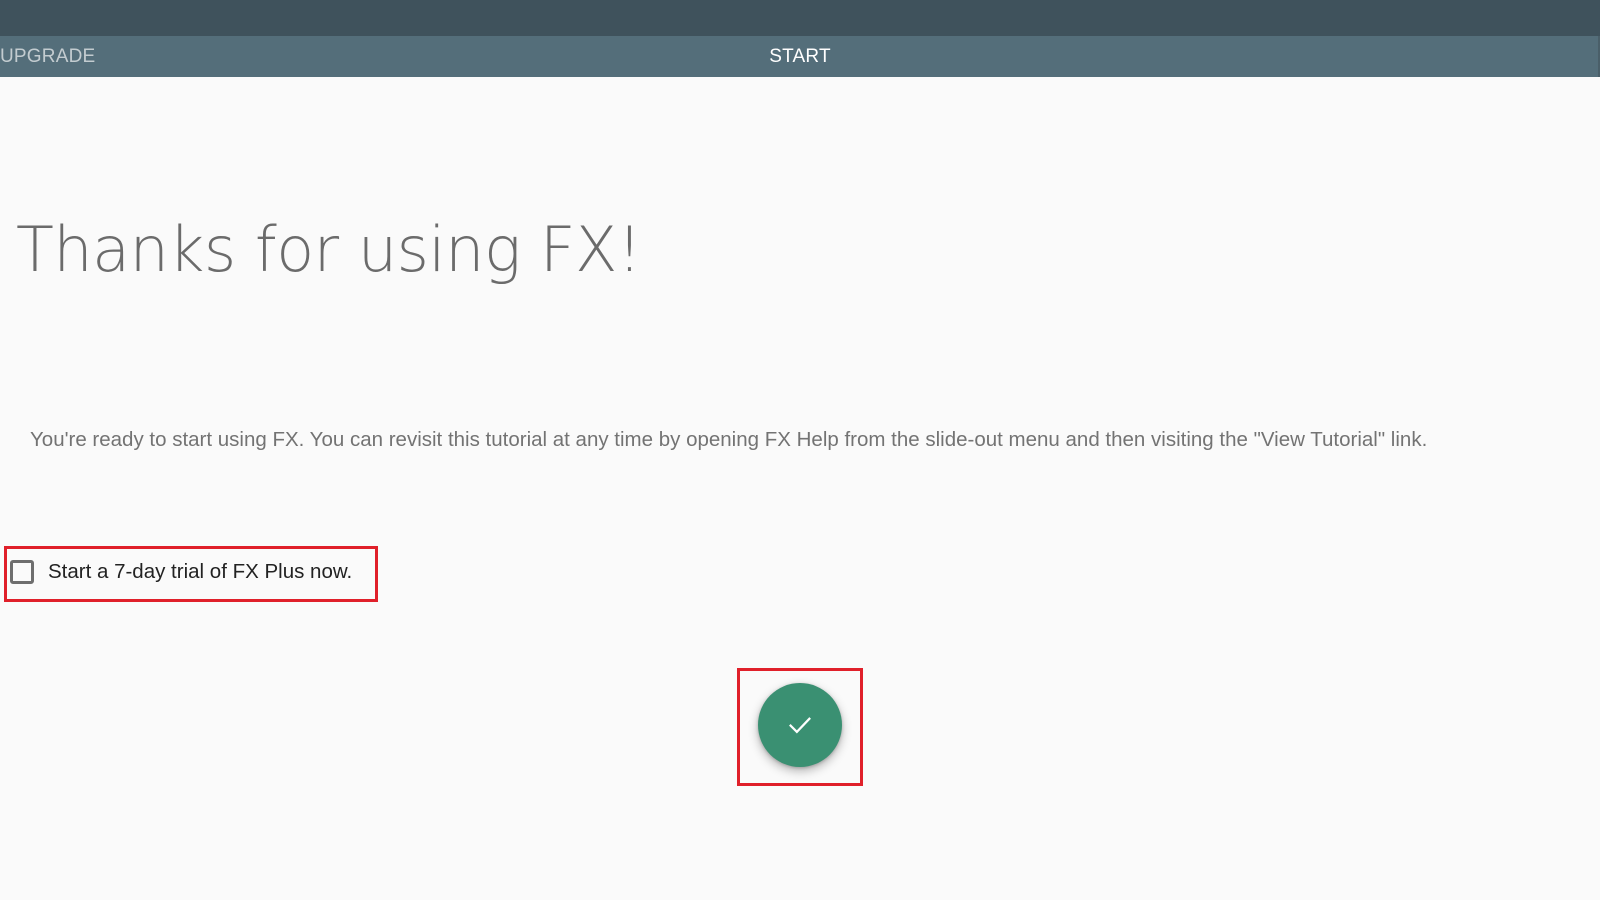  Describe the element at coordinates (329, 249) in the screenshot. I see `page-title: Thanks for using FX!` at that location.